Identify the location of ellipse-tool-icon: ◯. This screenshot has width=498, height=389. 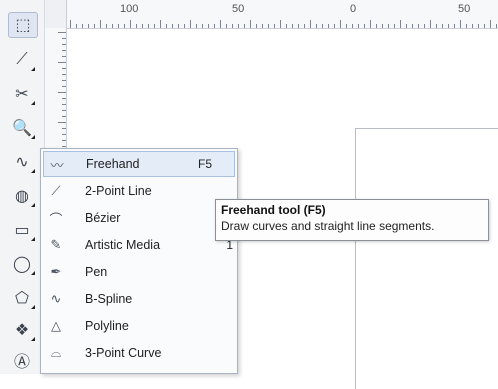
(22, 264).